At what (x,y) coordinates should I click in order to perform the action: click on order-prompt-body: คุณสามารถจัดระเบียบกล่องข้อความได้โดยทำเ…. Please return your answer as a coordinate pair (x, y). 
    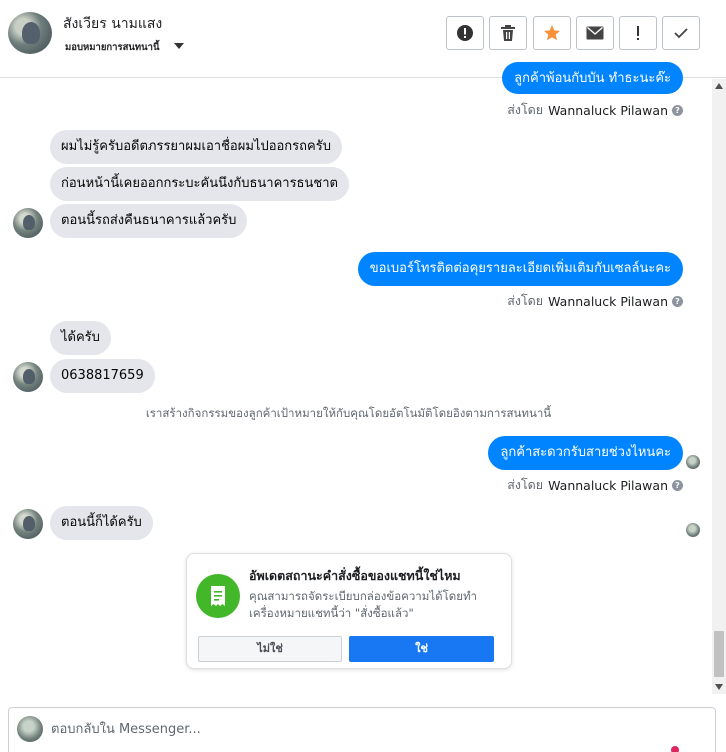
    Looking at the image, I should click on (363, 604).